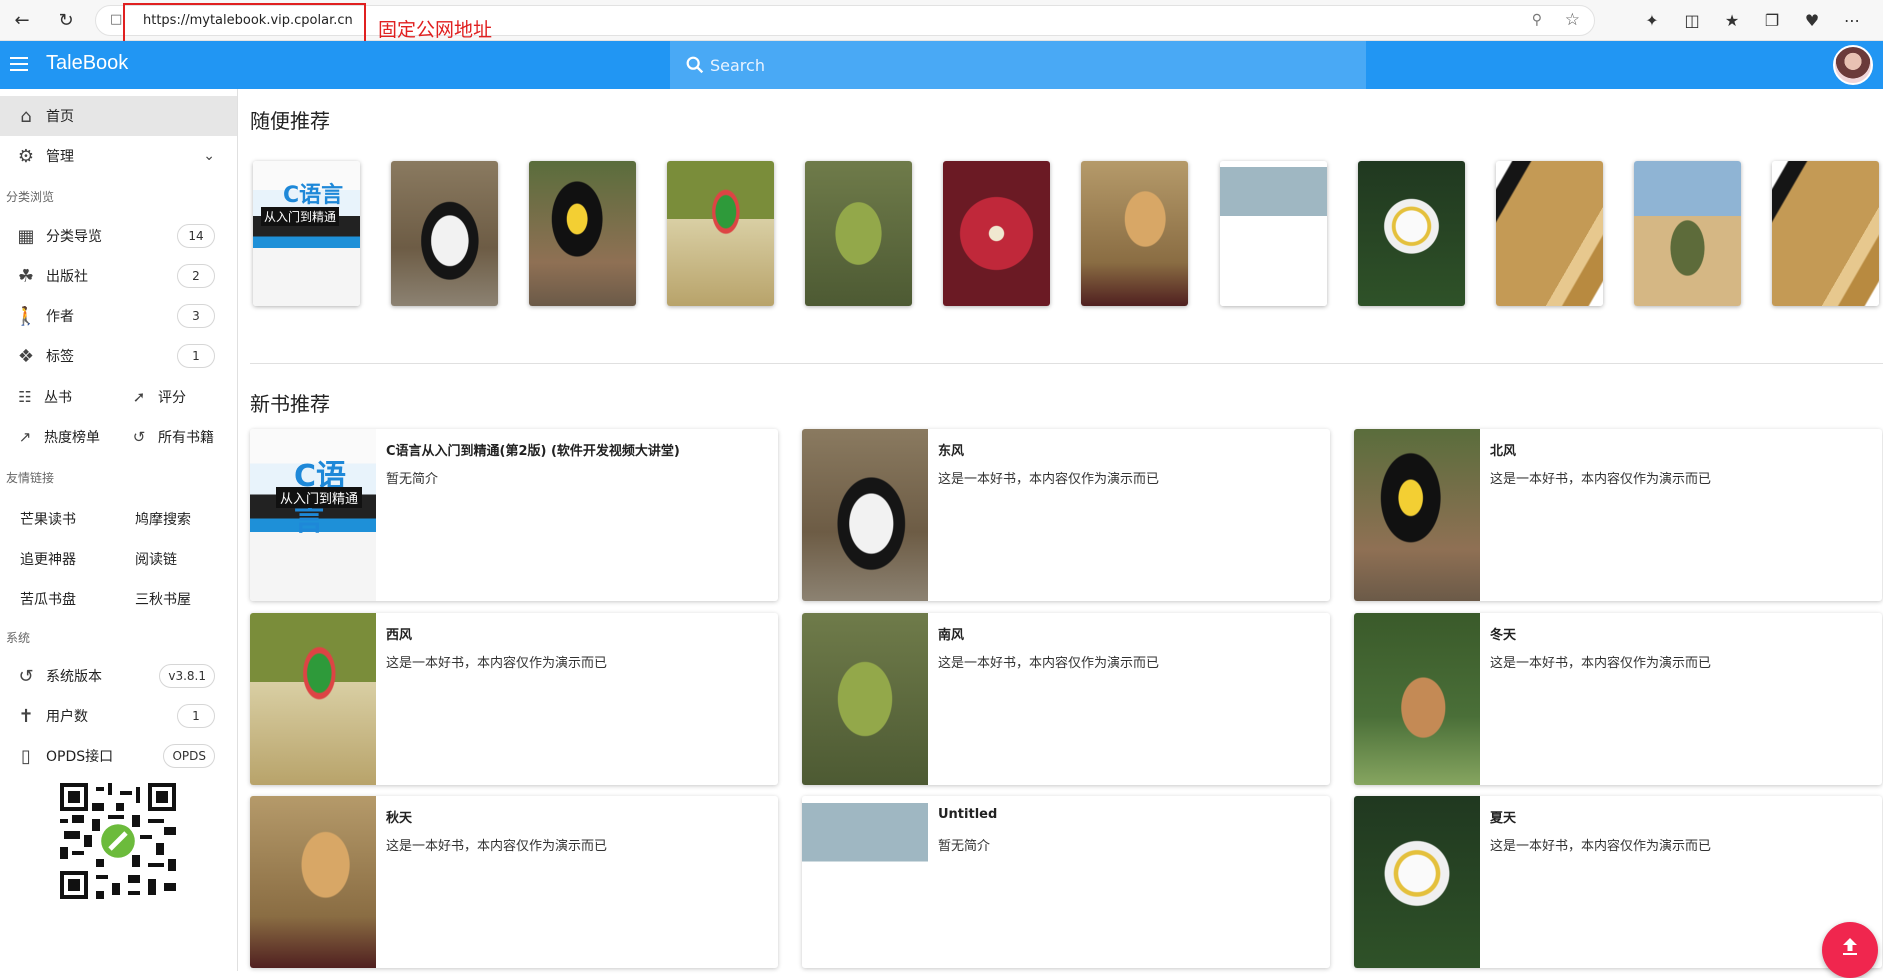 Image resolution: width=1883 pixels, height=978 pixels. Describe the element at coordinates (66, 20) in the screenshot. I see `reload-icon: ↻` at that location.